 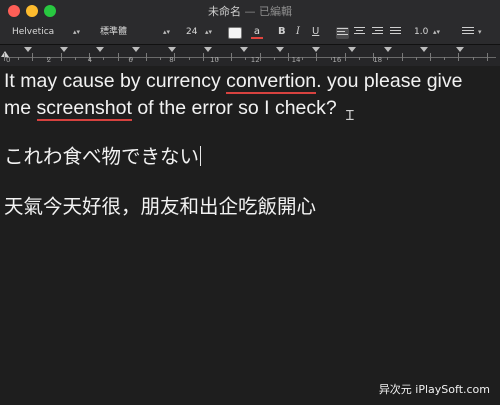 I want to click on ruler-label: 12, so click(x=255, y=60).